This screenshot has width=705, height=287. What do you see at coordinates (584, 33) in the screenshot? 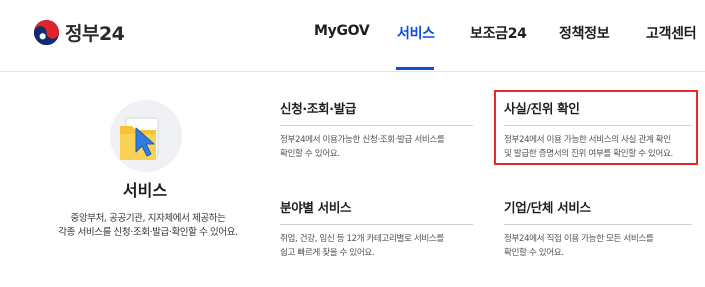
I see `nav-policy-info: 정책정보` at bounding box center [584, 33].